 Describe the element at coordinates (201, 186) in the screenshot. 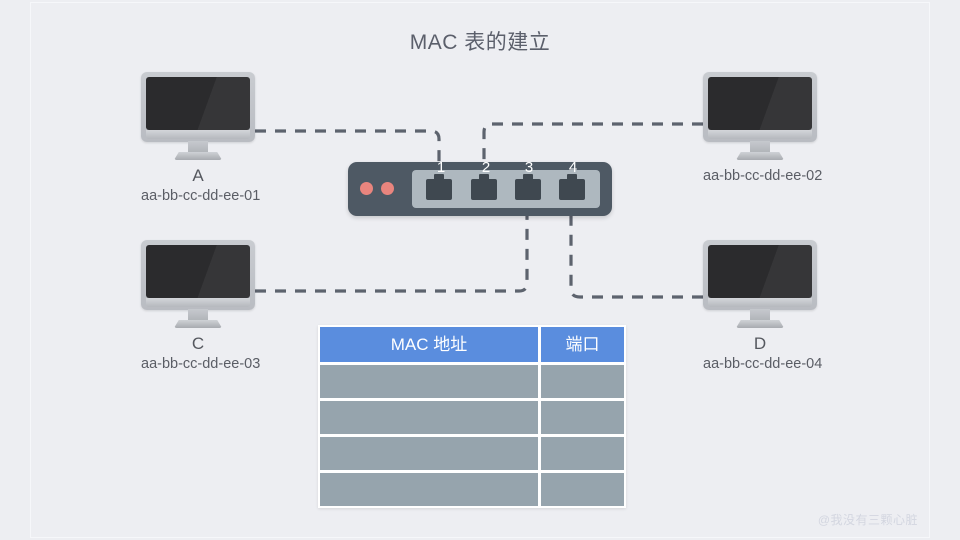

I see `computer-a-labels: A aa-bb-cc-dd-ee-01` at that location.